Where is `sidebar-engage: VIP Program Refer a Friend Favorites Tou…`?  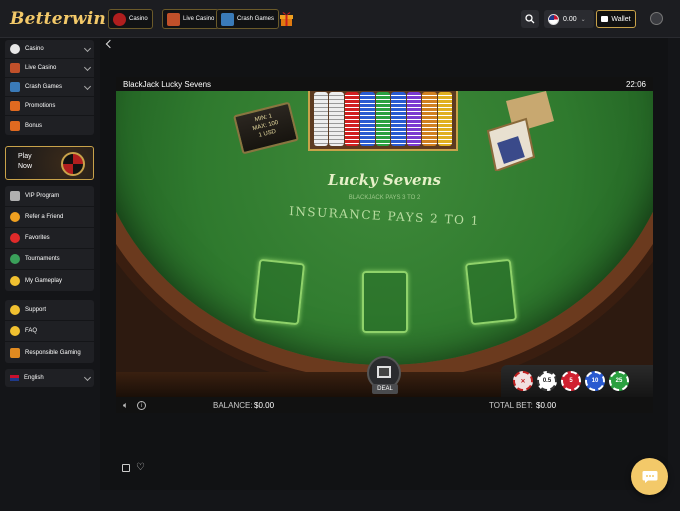 sidebar-engage: VIP Program Refer a Friend Favorites Tou… is located at coordinates (49, 238).